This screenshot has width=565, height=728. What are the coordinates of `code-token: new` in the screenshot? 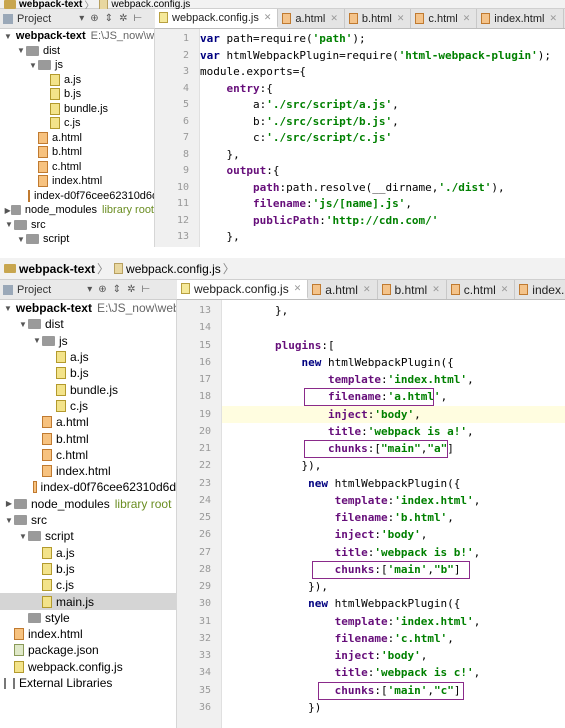 It's located at (275, 362).